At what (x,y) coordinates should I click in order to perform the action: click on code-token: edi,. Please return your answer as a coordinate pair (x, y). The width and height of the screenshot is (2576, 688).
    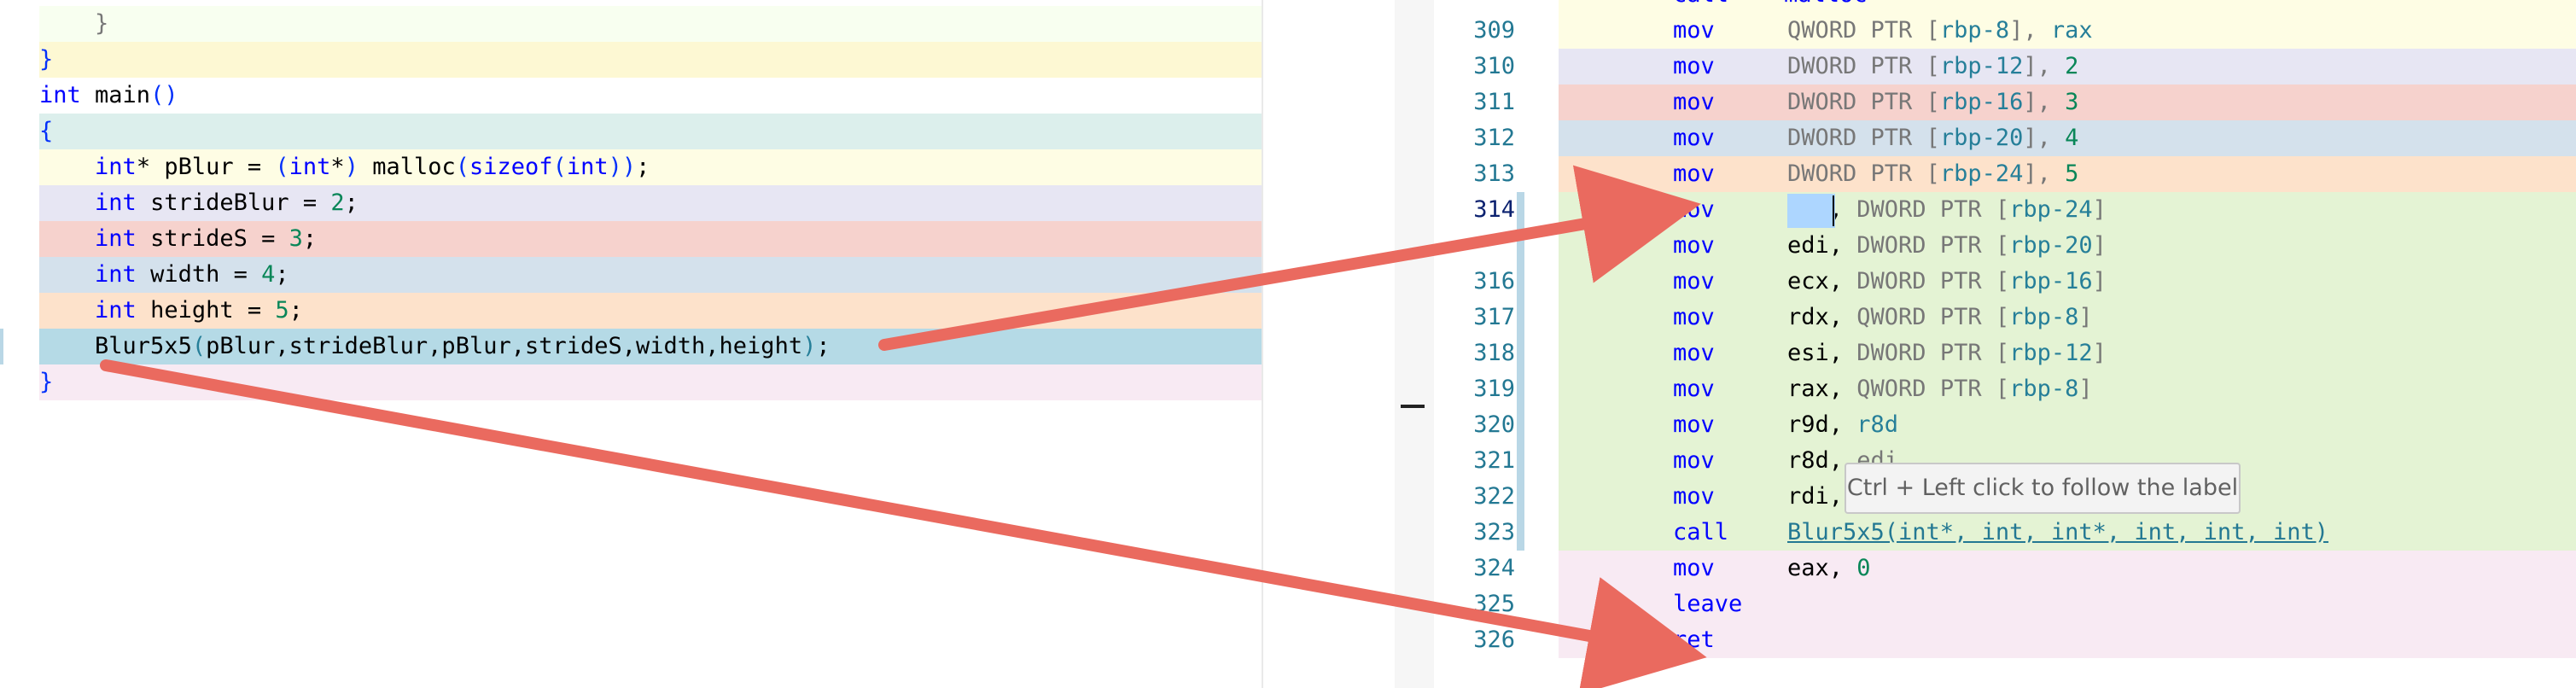
    Looking at the image, I should click on (1822, 245).